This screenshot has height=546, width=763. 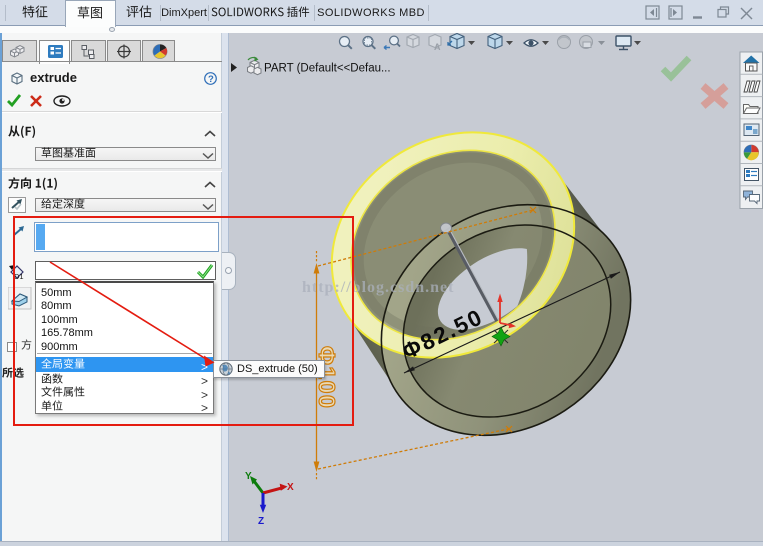 I want to click on svg-text: A, so click(x=437, y=47).